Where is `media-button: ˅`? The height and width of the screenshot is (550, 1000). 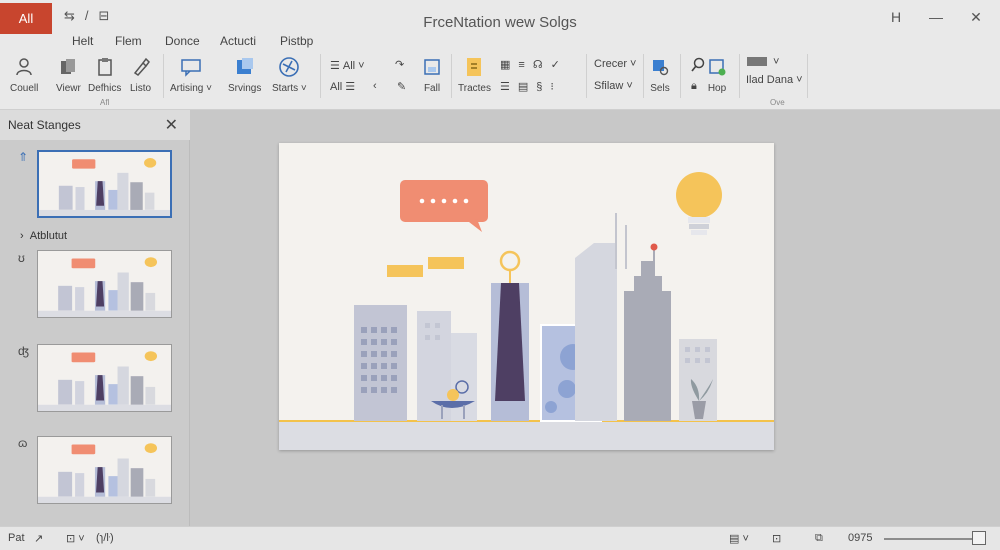
media-button: ˅ is located at coordinates (762, 62).